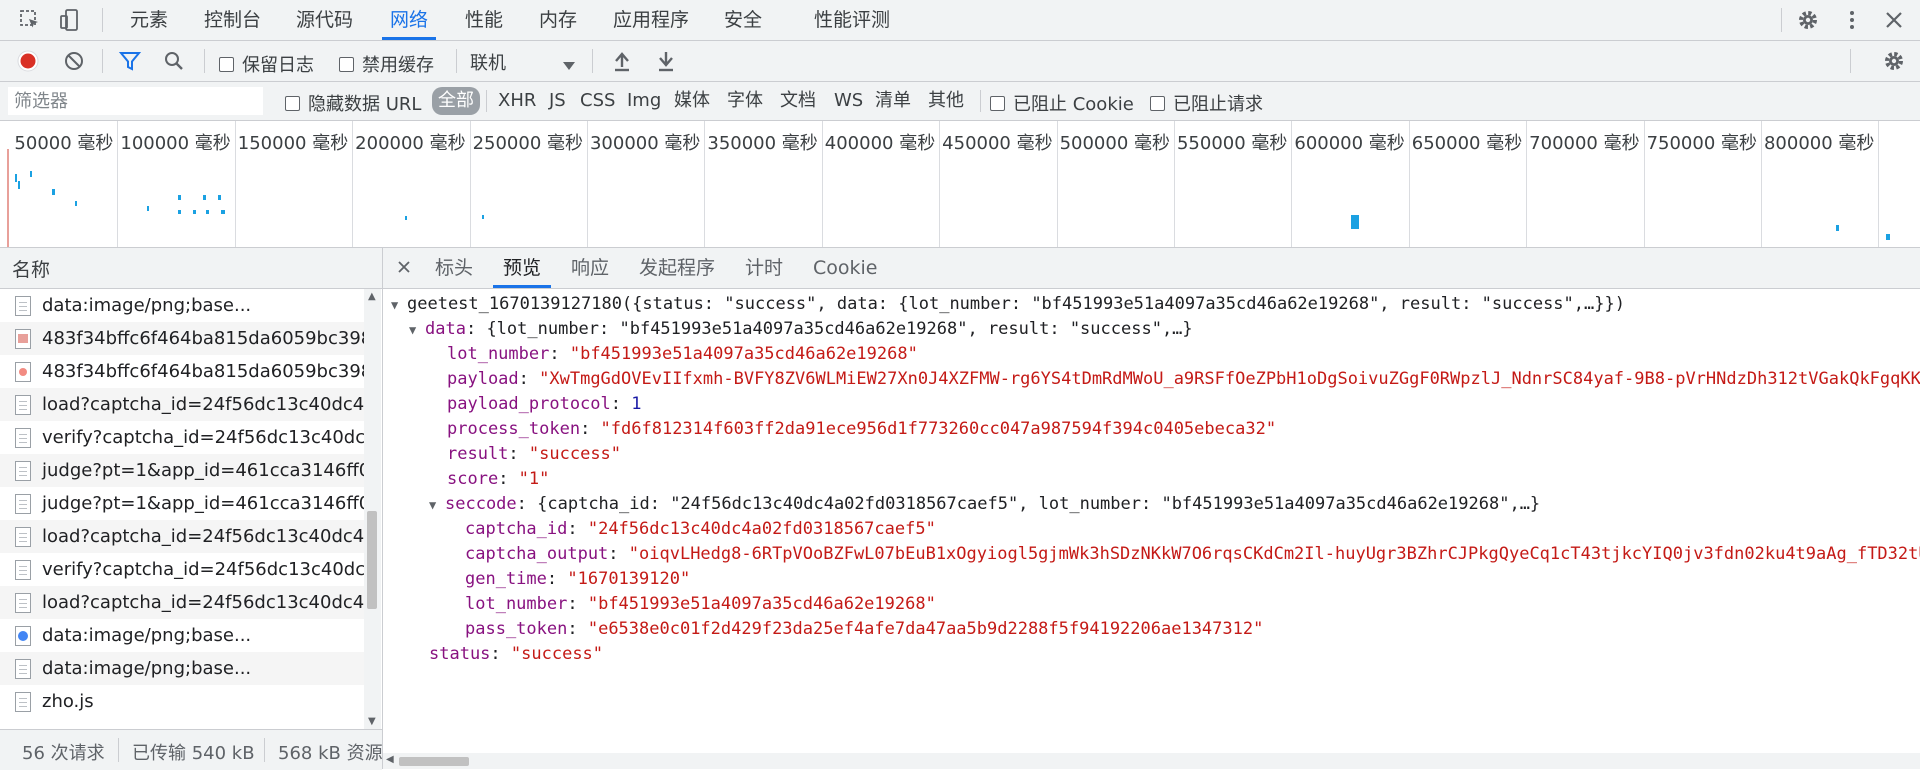  Describe the element at coordinates (852, 20) in the screenshot. I see `tab-lighthouse: 性能评测` at that location.